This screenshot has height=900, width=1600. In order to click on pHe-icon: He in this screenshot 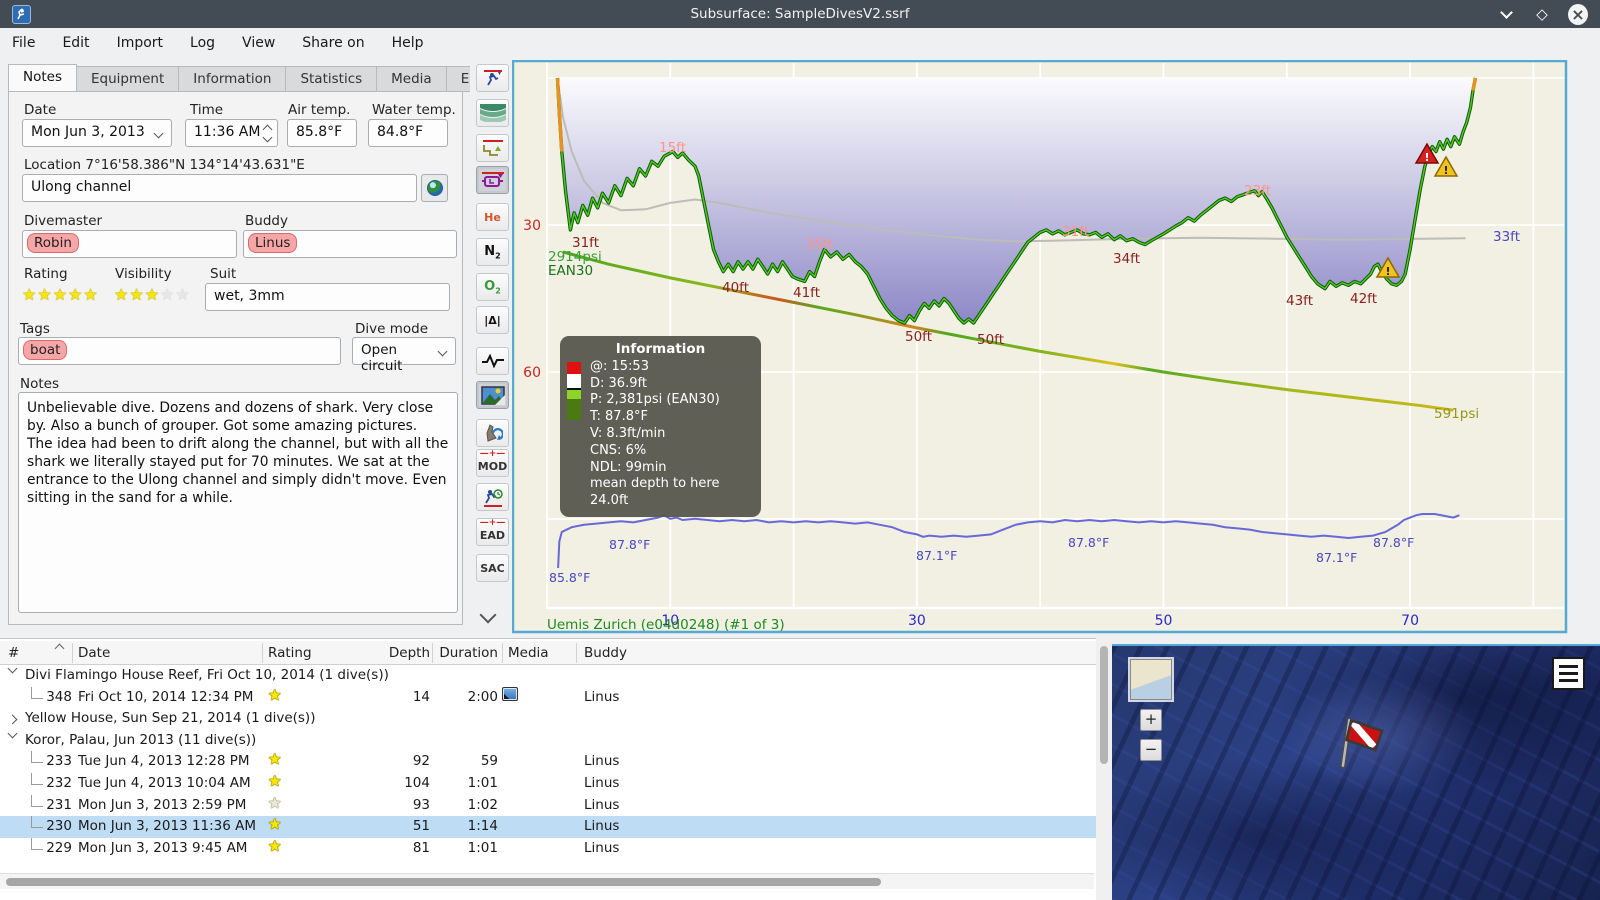, I will do `click(492, 217)`.